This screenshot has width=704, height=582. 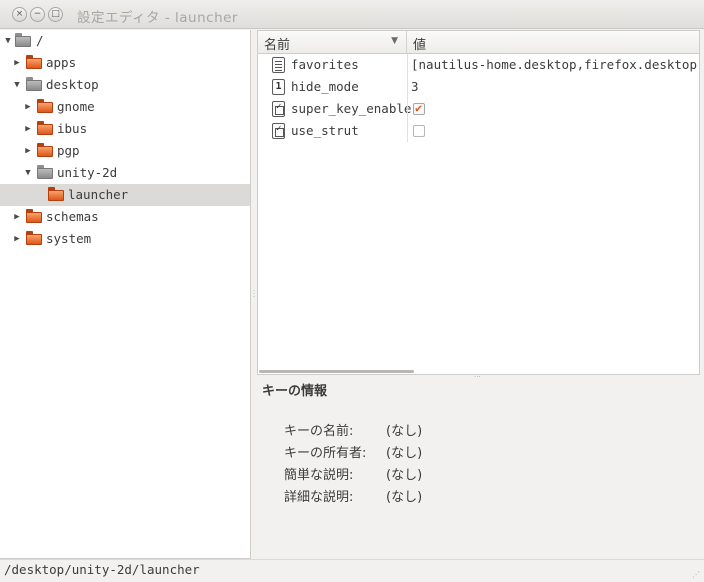 I want to click on tree-item-label: /, so click(x=40, y=40).